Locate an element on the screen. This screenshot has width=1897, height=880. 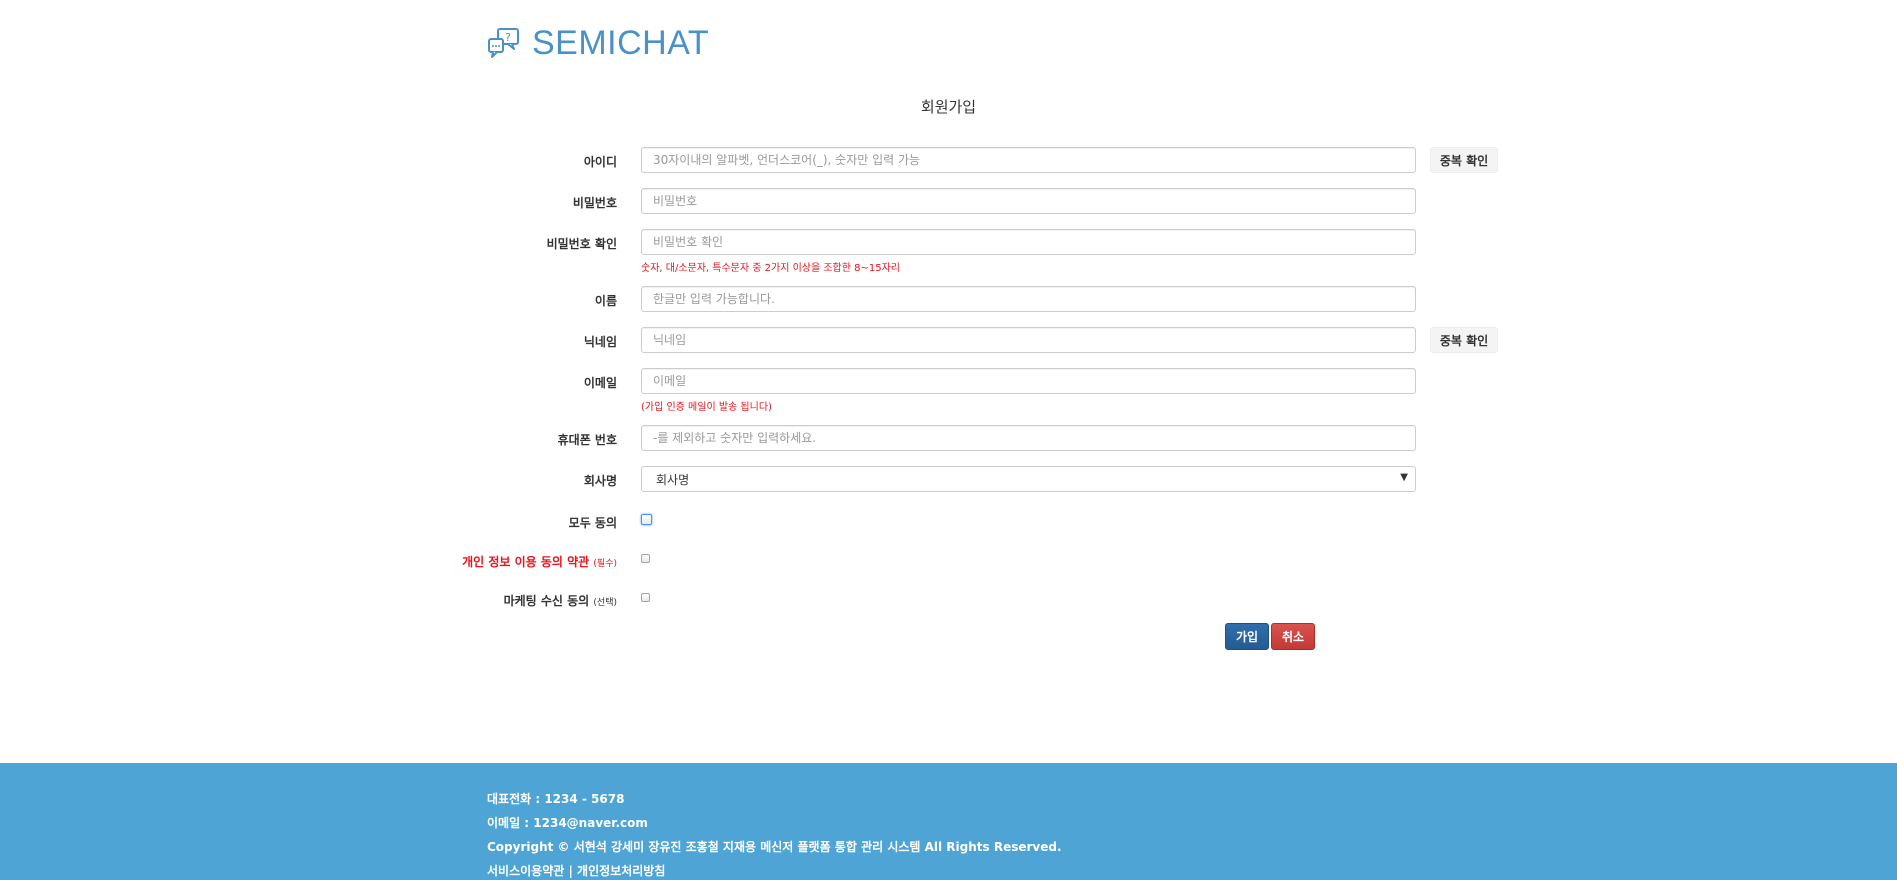
optional-tag: (선택) is located at coordinates (605, 603).